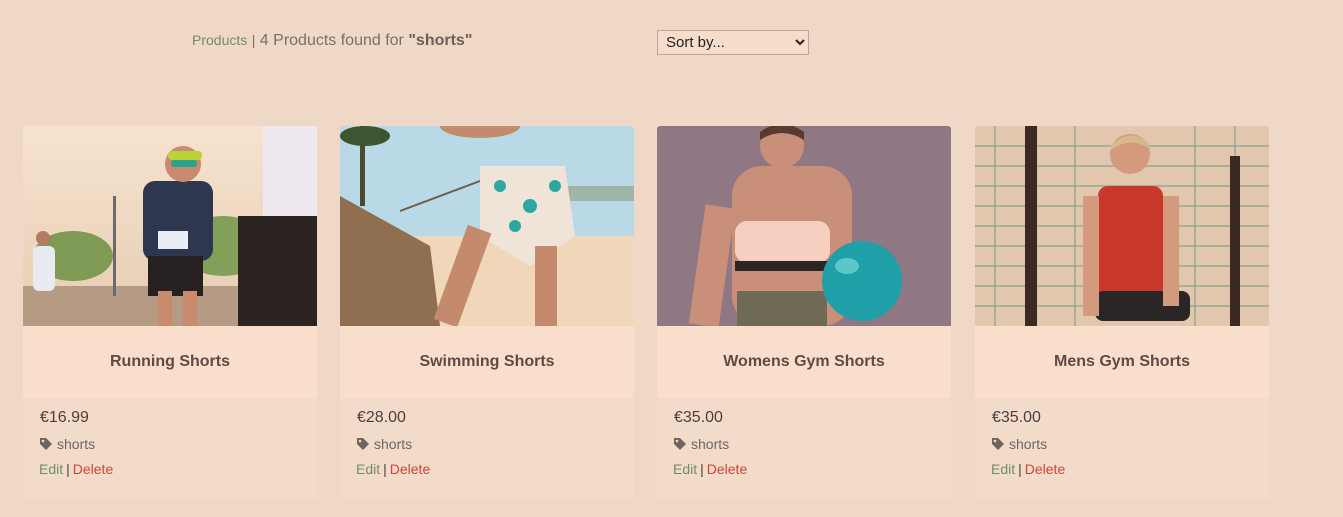  I want to click on product-price: €28.00, so click(381, 417).